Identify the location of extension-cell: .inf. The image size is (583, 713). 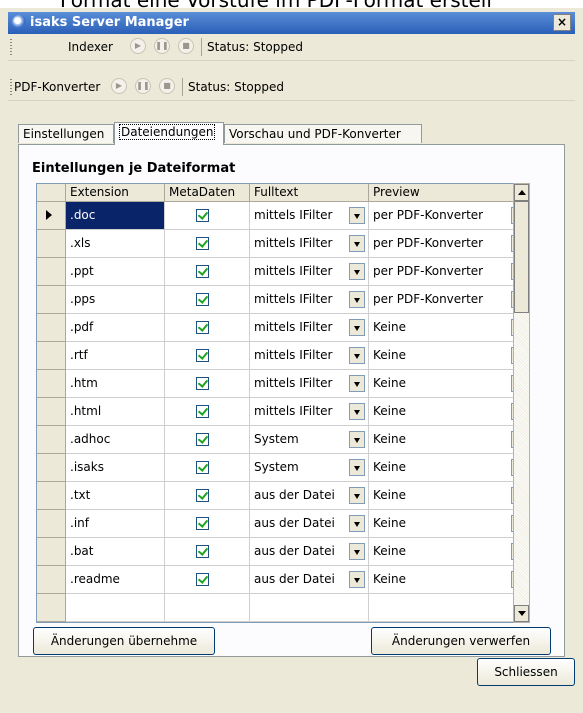
(115, 524).